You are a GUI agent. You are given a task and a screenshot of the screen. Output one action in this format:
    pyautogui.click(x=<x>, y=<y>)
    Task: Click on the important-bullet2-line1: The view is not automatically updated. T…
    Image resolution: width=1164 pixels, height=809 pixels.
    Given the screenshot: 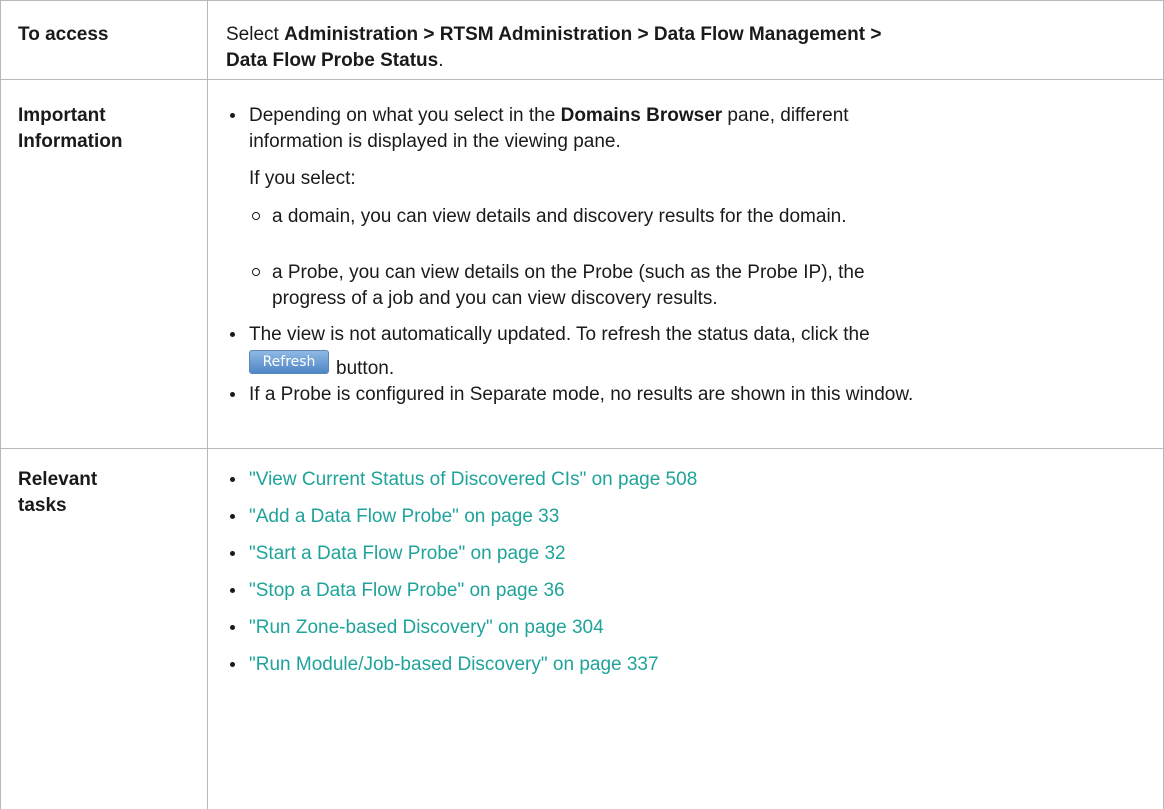 What is the action you would take?
    pyautogui.click(x=559, y=334)
    